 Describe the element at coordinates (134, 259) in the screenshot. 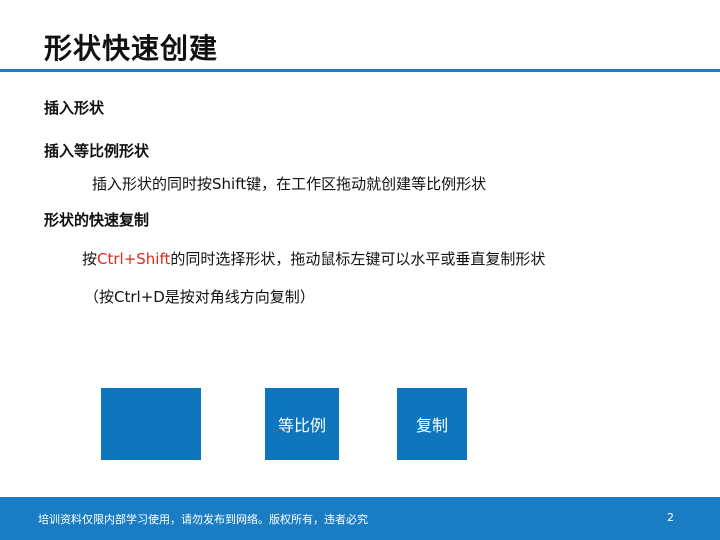

I see `quick-copy-shortcut: Ctrl+Shift` at that location.